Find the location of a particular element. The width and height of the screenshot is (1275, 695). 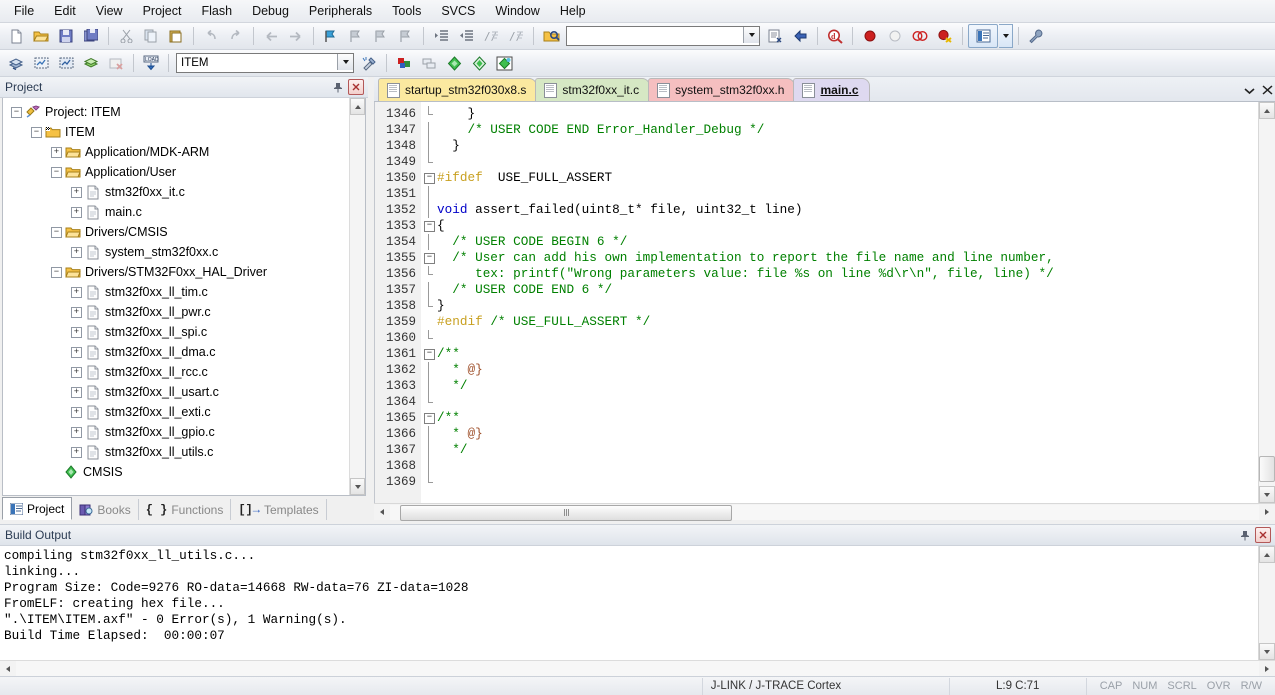

tree-item: + stm32f0xx_ll_utils.c is located at coordinates (177, 452).